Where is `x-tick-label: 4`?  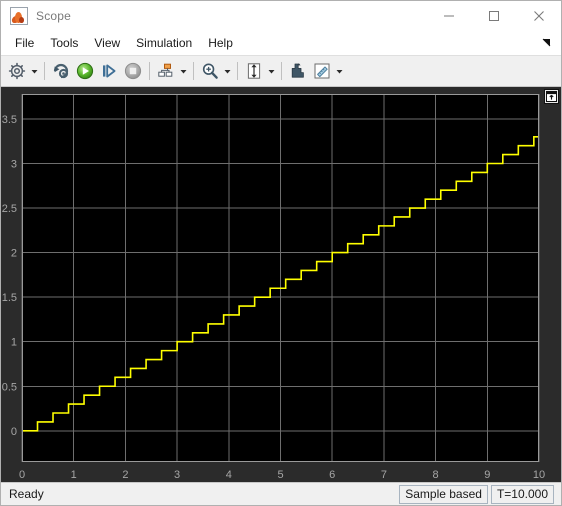 x-tick-label: 4 is located at coordinates (229, 475).